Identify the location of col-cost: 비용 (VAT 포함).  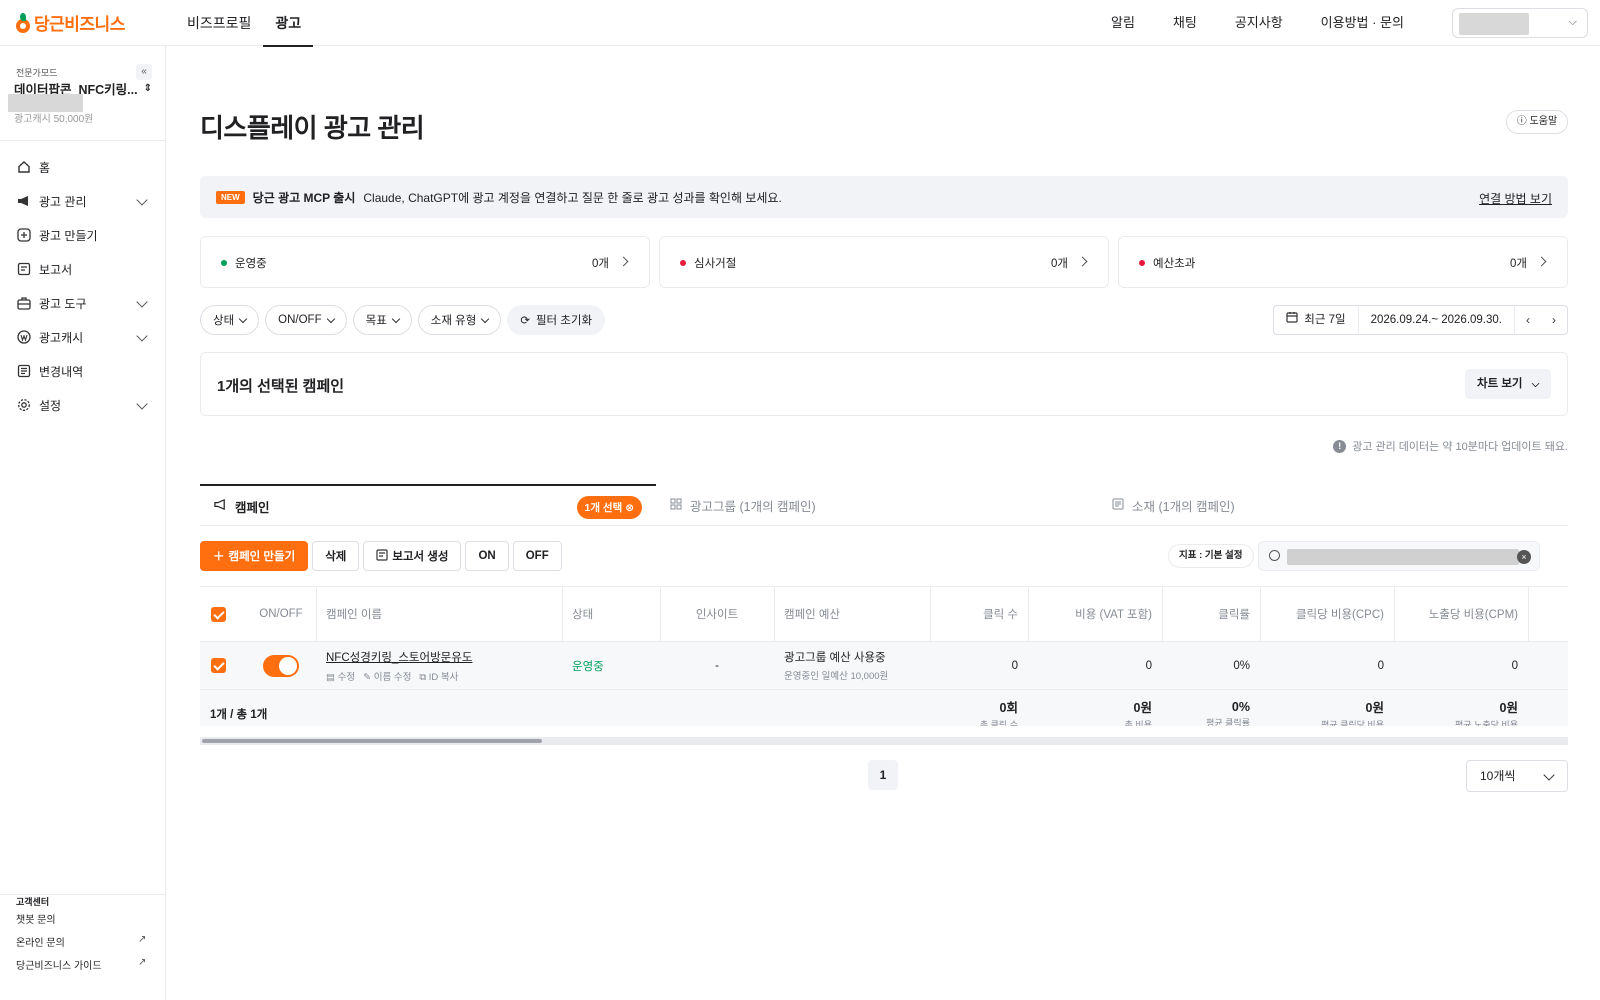
(1095, 614).